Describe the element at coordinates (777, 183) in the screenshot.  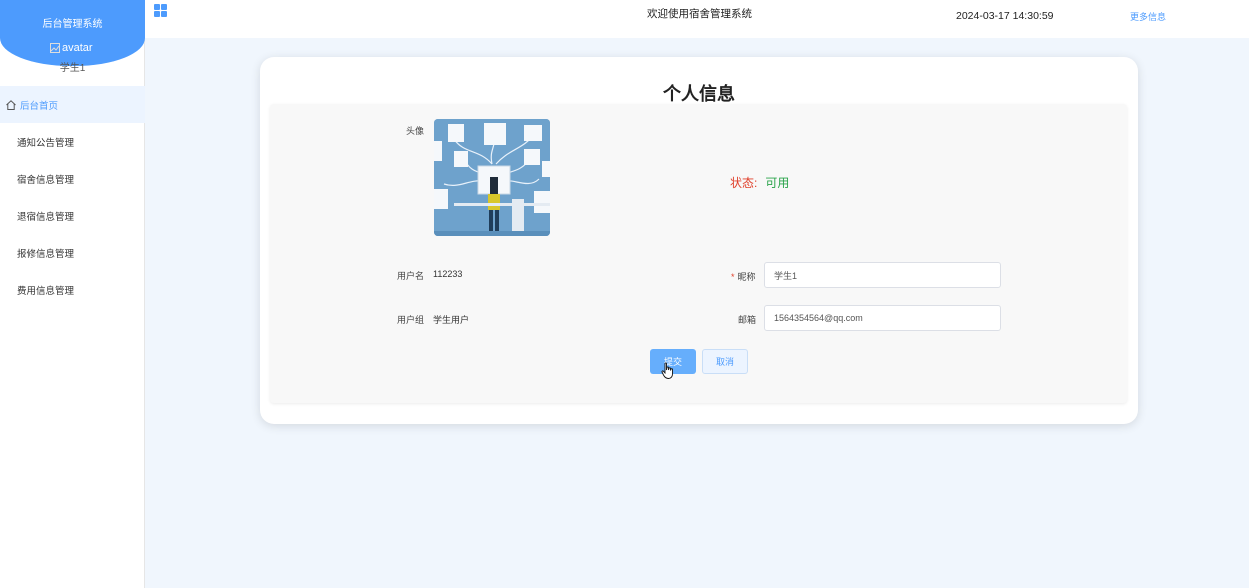
I see `status-value: 可用` at that location.